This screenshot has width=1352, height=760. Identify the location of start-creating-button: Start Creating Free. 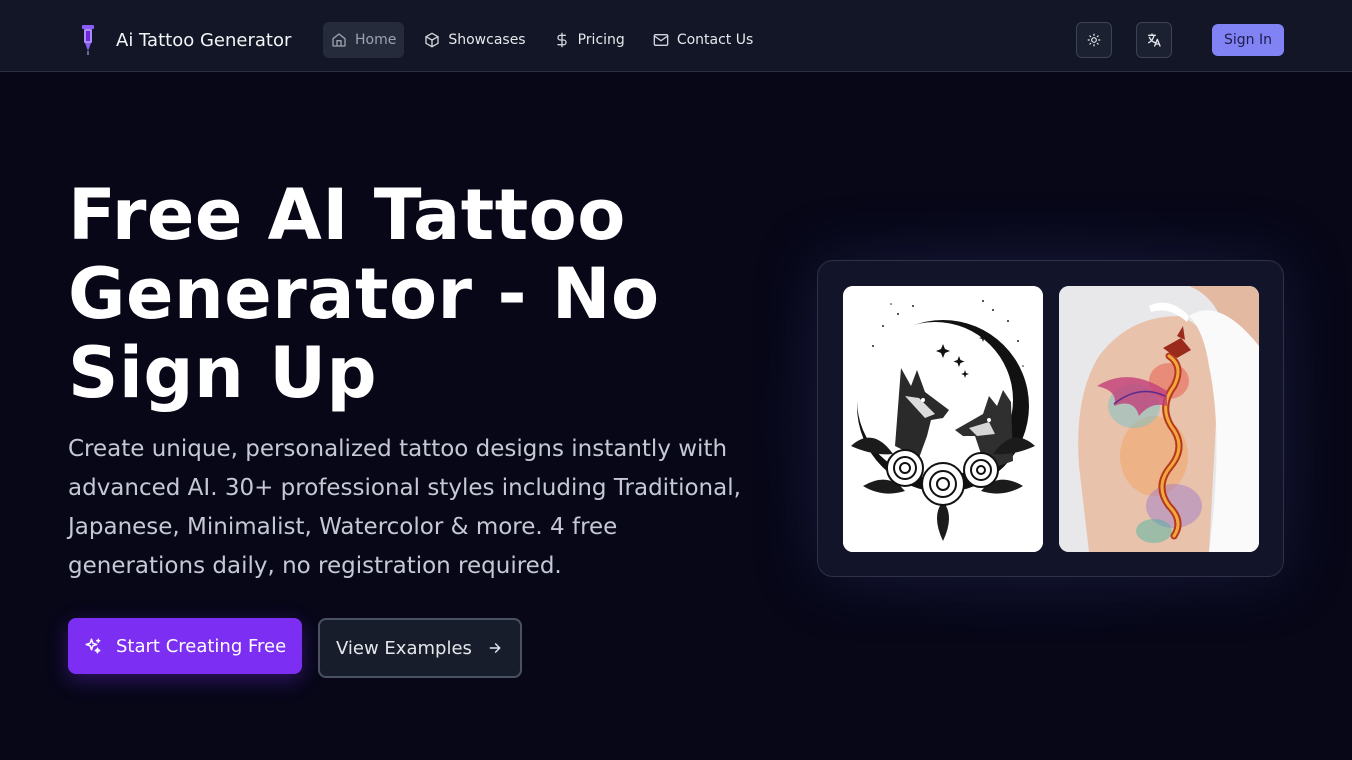
(185, 646).